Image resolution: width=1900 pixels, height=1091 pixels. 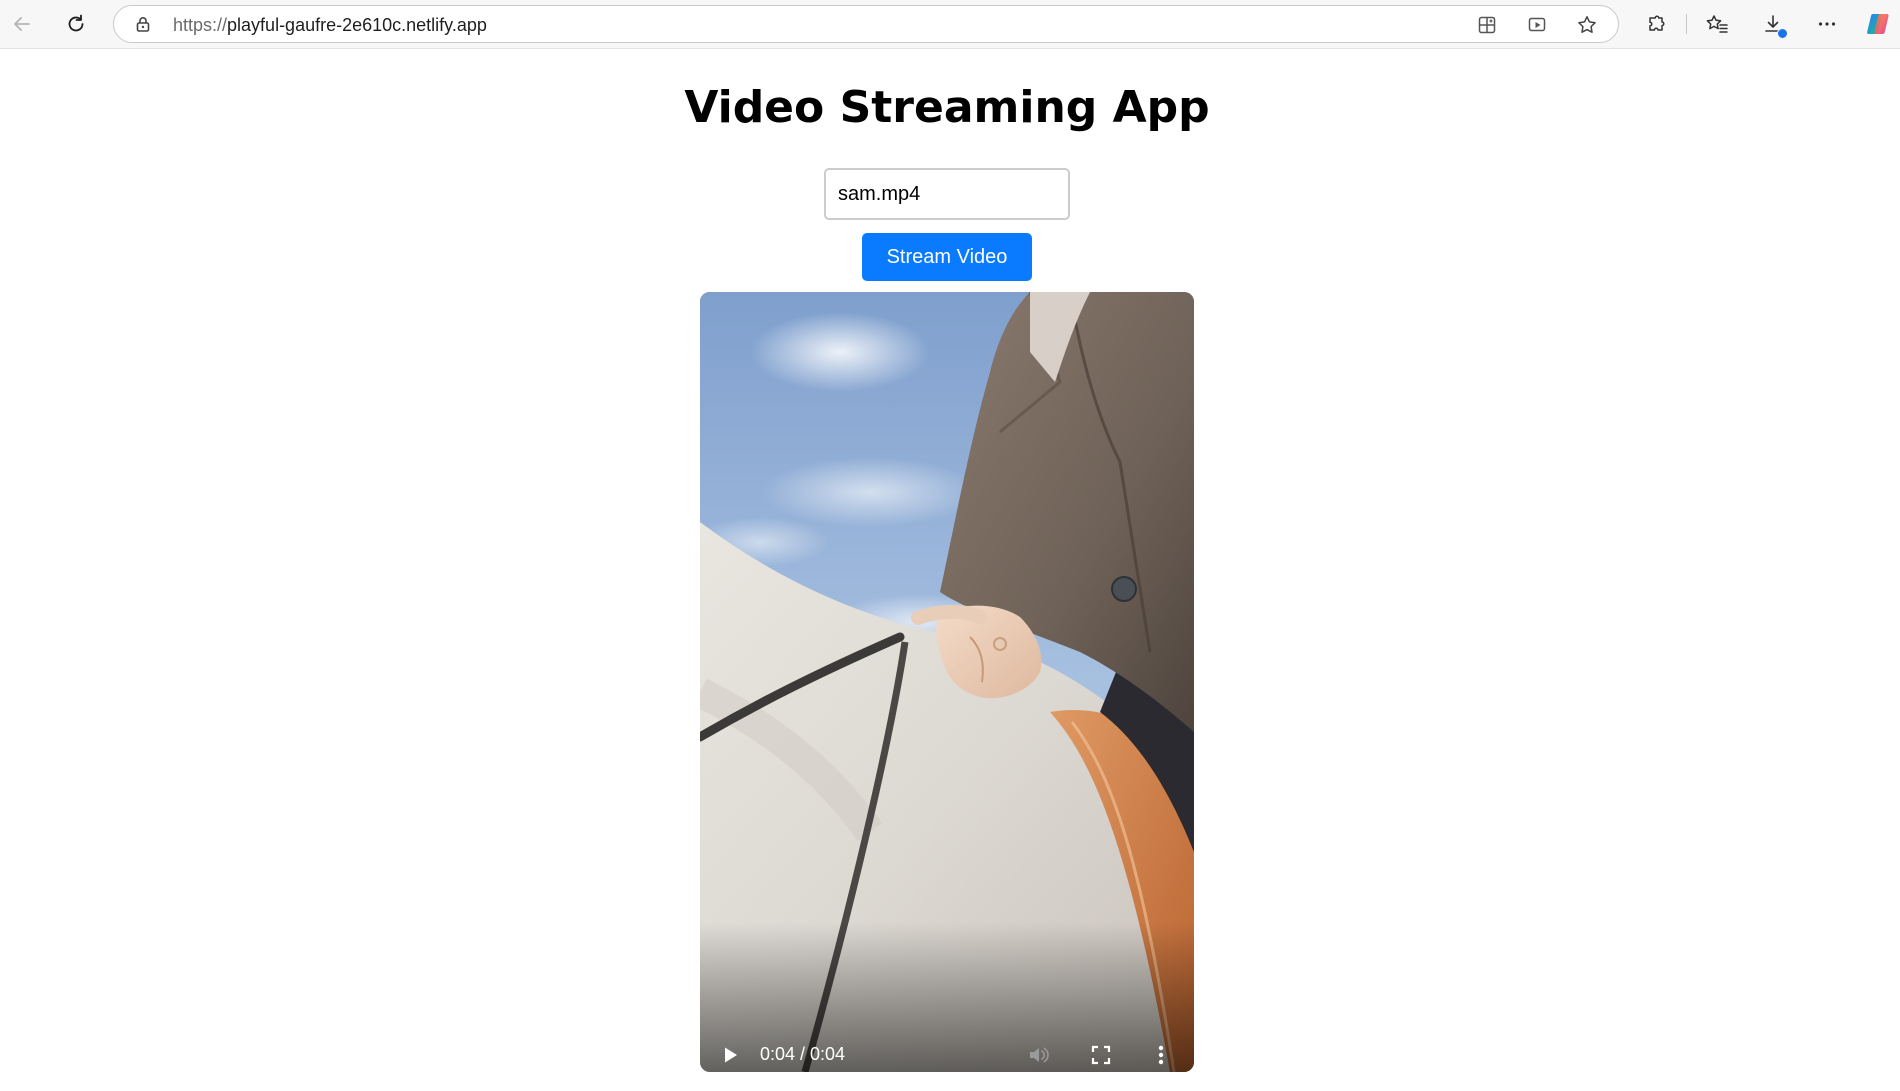 I want to click on media-icon, so click(x=1537, y=25).